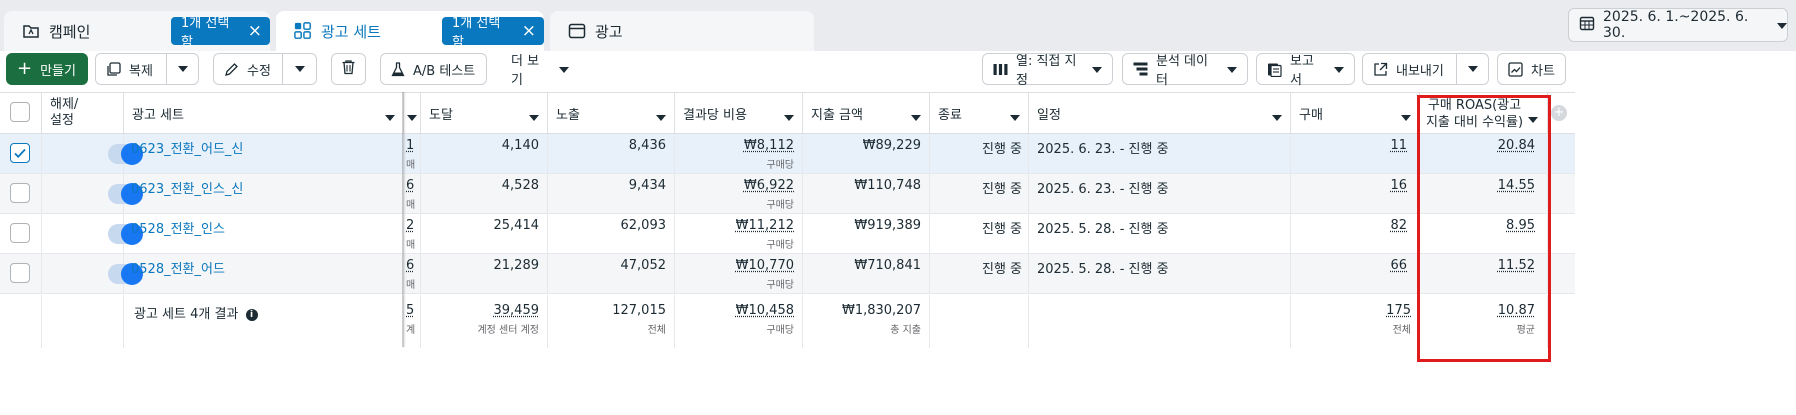  What do you see at coordinates (1474, 105) in the screenshot?
I see `header-roas-label-1: 구매 ROAS(광고` at bounding box center [1474, 105].